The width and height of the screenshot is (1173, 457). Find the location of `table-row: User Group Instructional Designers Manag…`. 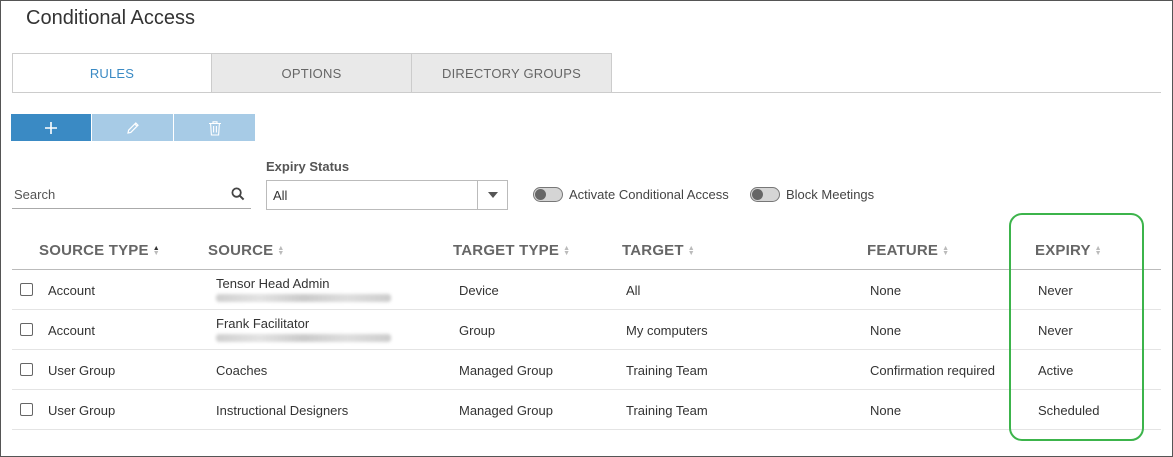

table-row: User Group Instructional Designers Manag… is located at coordinates (586, 410).